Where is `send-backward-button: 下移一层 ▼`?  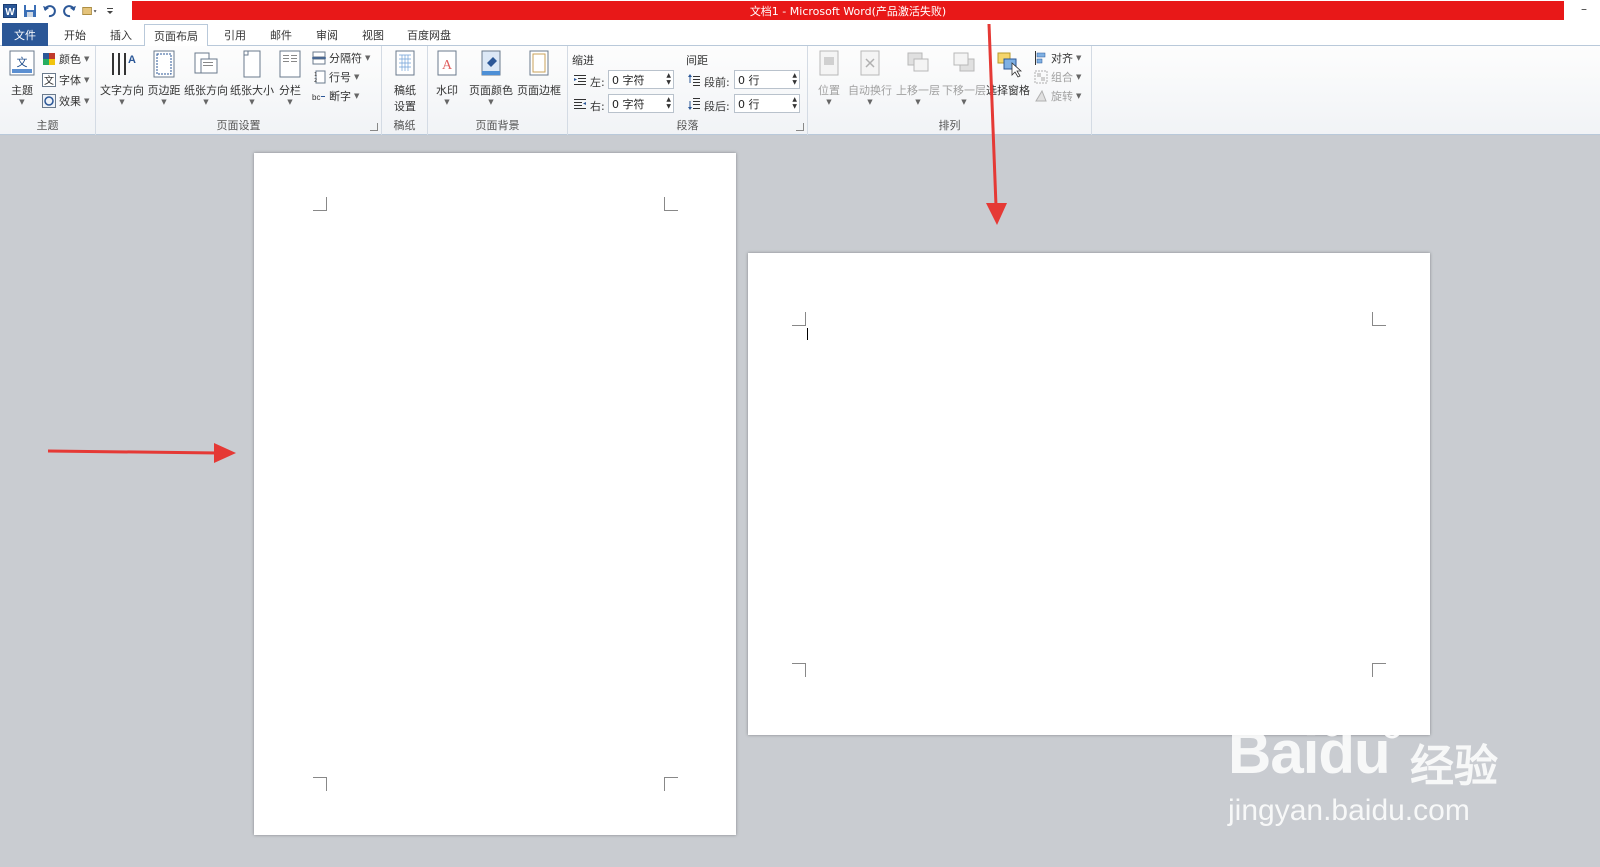
send-backward-button: 下移一层 ▼ is located at coordinates (964, 77).